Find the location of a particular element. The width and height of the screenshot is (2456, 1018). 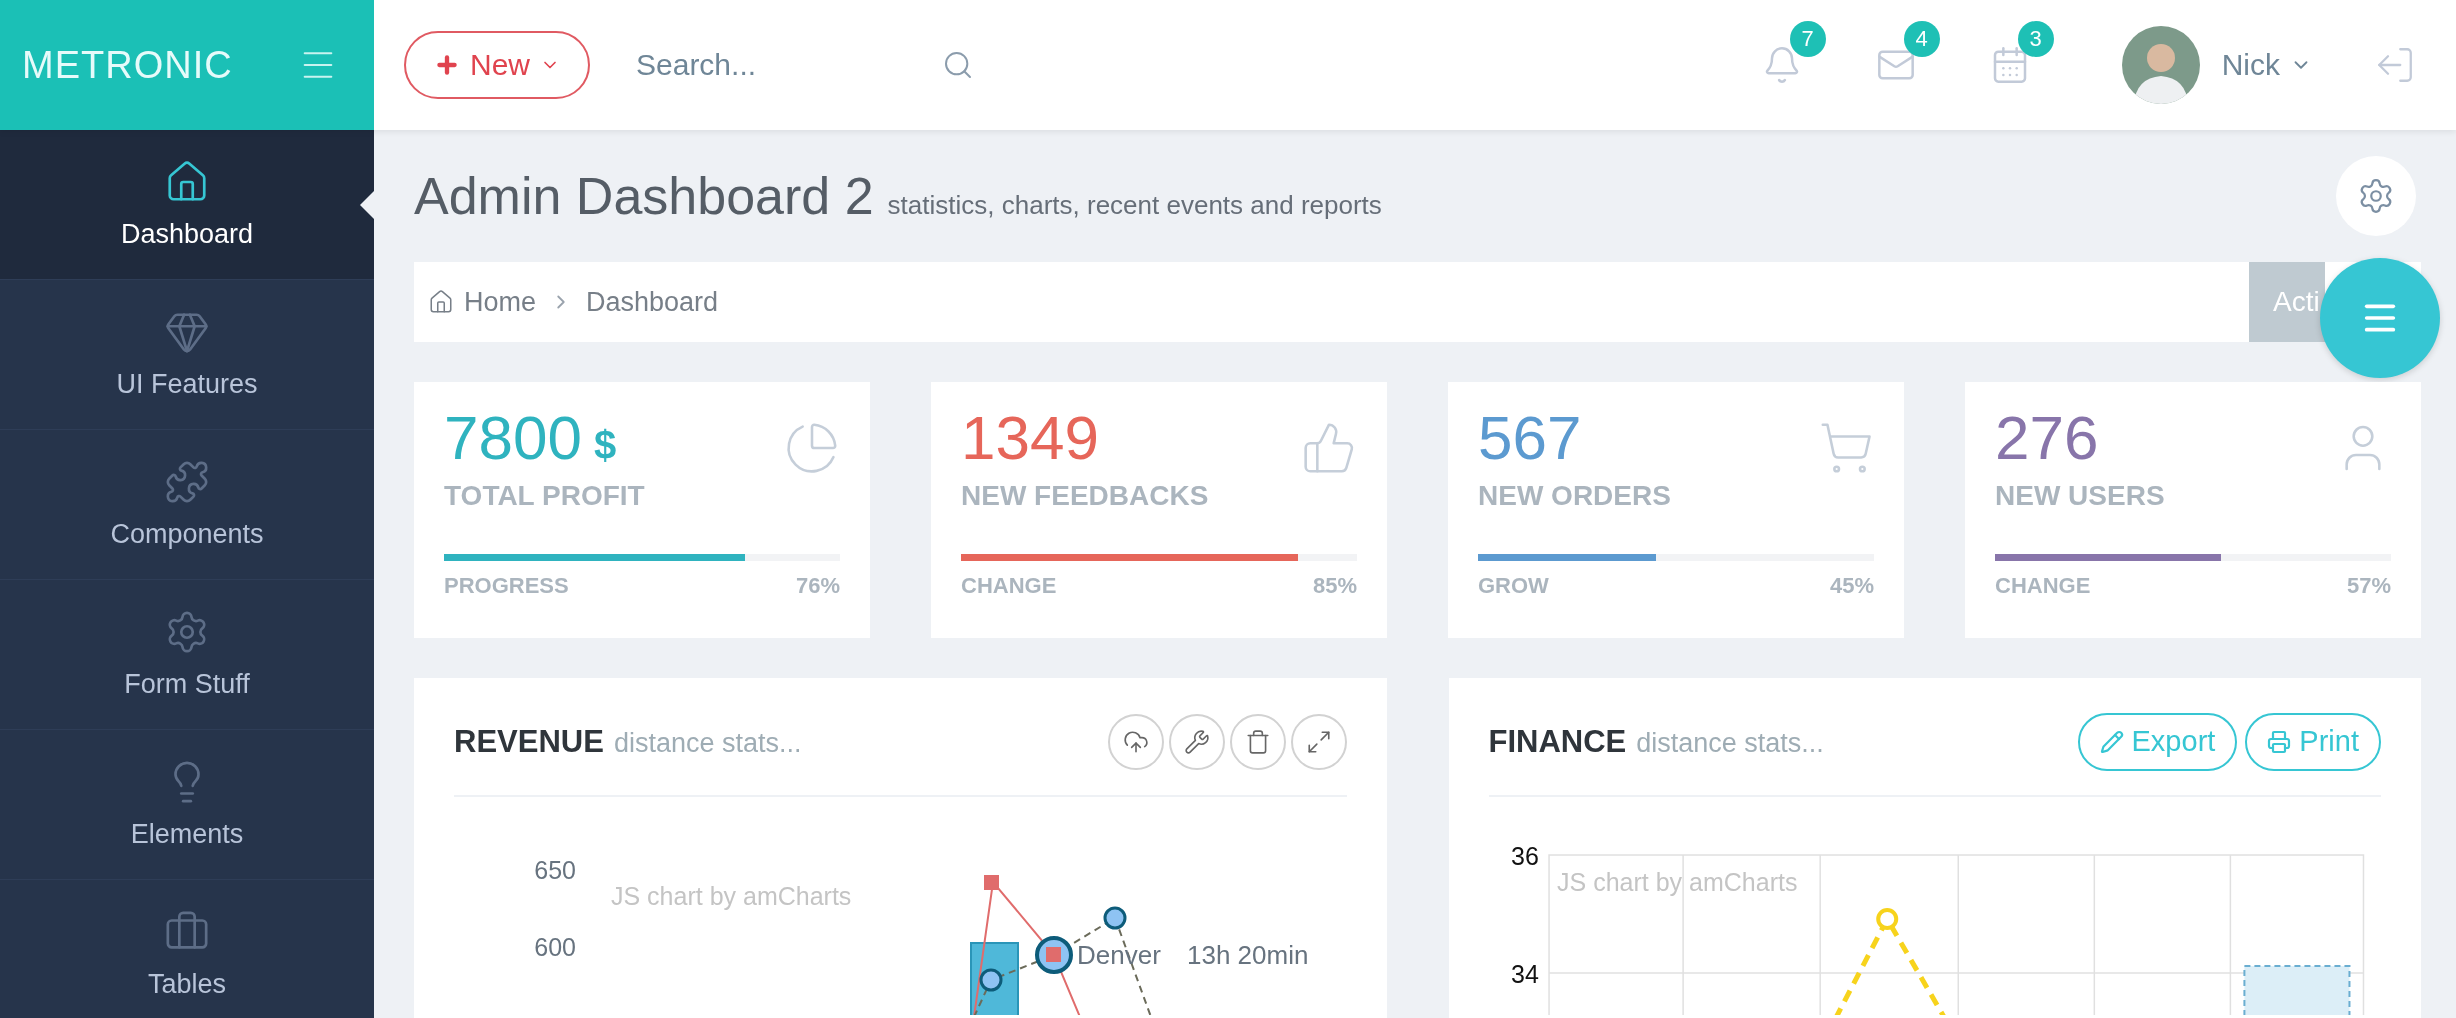

y-tick-label: 36 is located at coordinates (1524, 856).